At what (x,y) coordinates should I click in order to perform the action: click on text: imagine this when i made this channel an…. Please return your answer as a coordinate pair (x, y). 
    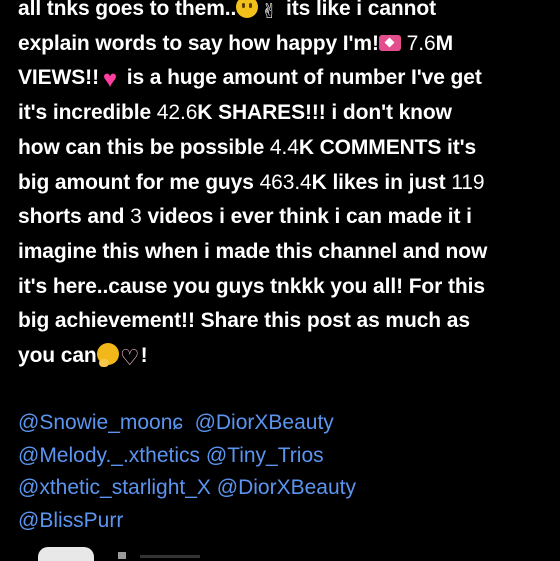
    Looking at the image, I should click on (253, 251).